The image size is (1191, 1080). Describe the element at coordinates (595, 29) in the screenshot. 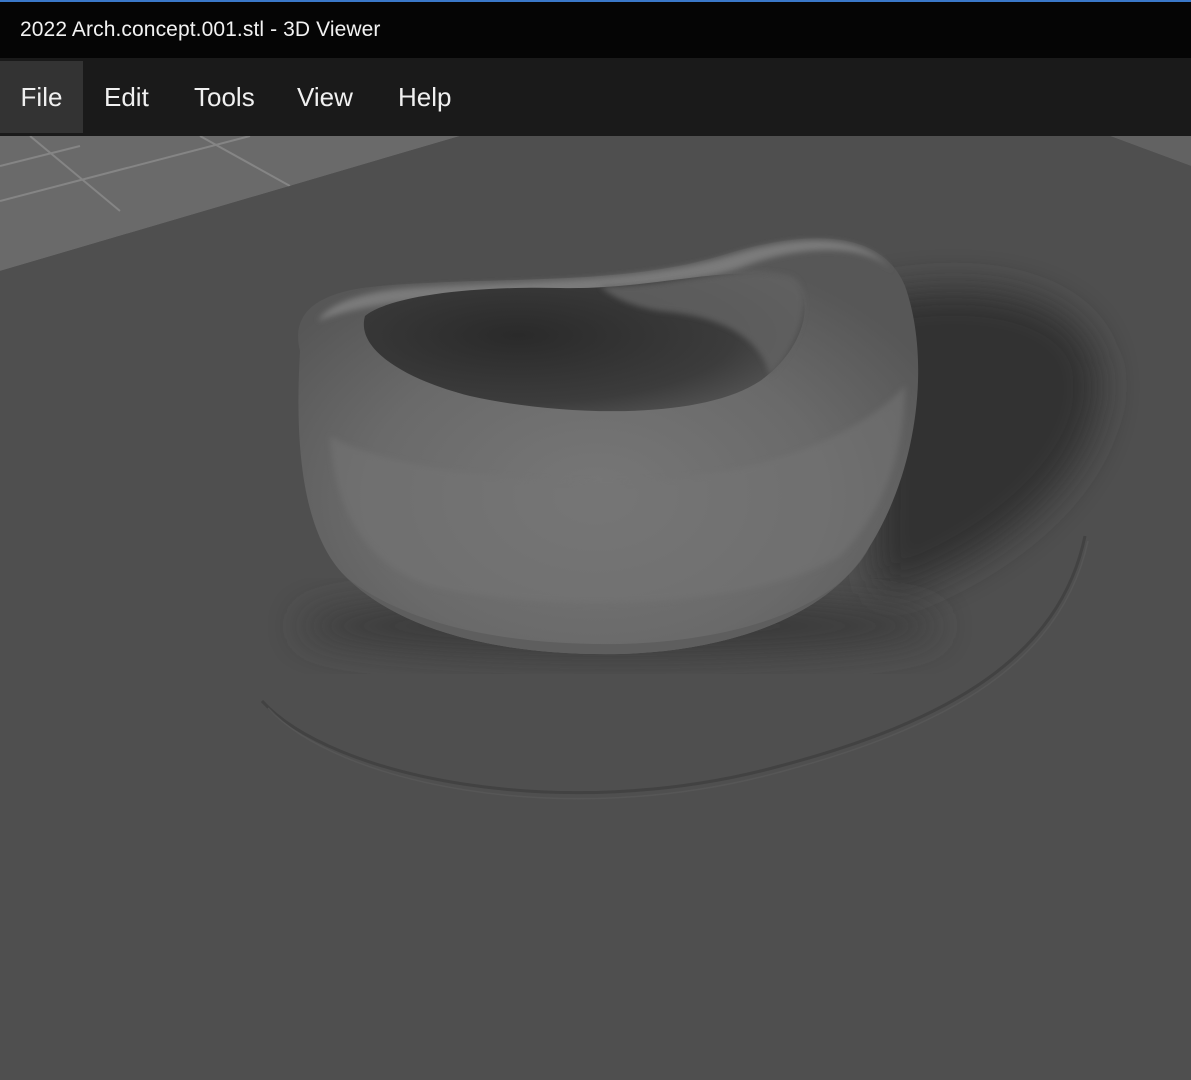

I see `title-bar: 2022 Arch.concept.001.stl - 3D Viewer` at that location.